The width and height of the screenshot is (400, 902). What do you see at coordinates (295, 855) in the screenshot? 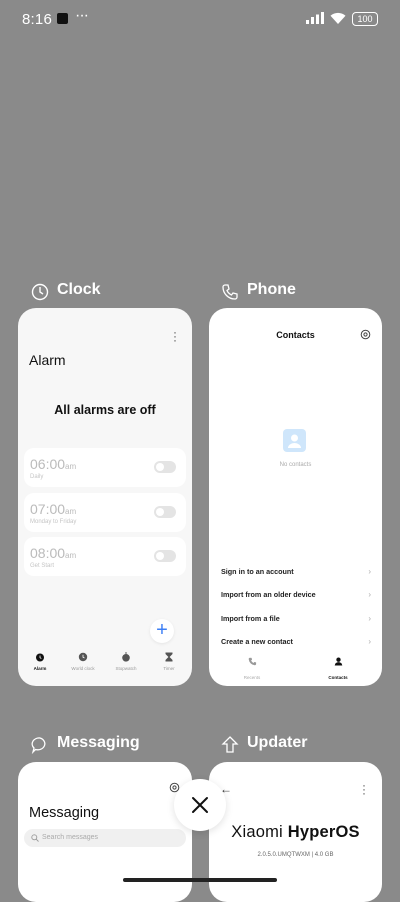
I see `version-text: 2.0.5.0.UMQTWXM | 4.0 GB` at bounding box center [295, 855].